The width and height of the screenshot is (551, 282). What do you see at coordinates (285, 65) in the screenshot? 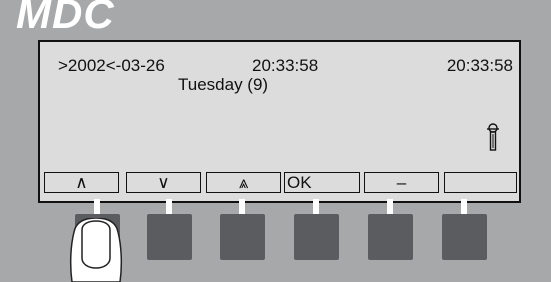
I see `current-time: 20:33:58` at bounding box center [285, 65].